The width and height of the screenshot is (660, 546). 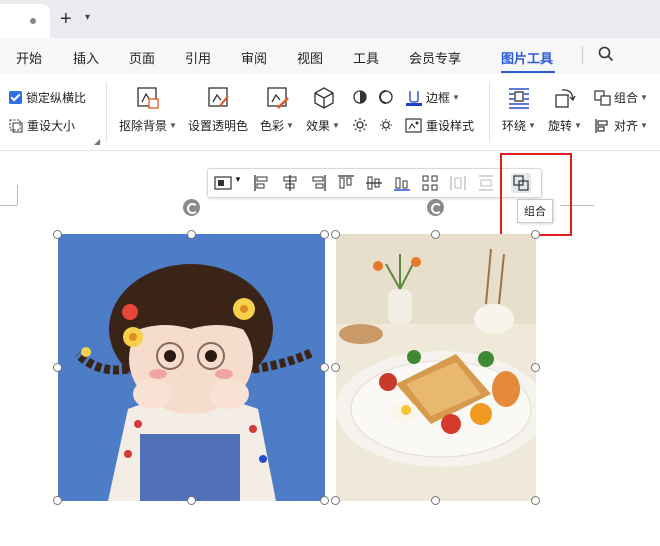 What do you see at coordinates (254, 57) in the screenshot?
I see `menu-review: 审阅` at bounding box center [254, 57].